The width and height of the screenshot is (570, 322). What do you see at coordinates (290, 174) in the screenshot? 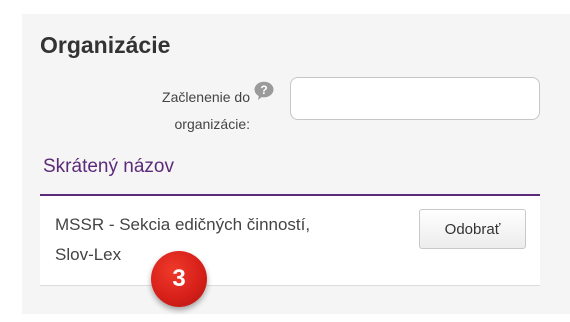
I see `column-header-short-name: Skrátený názov` at bounding box center [290, 174].